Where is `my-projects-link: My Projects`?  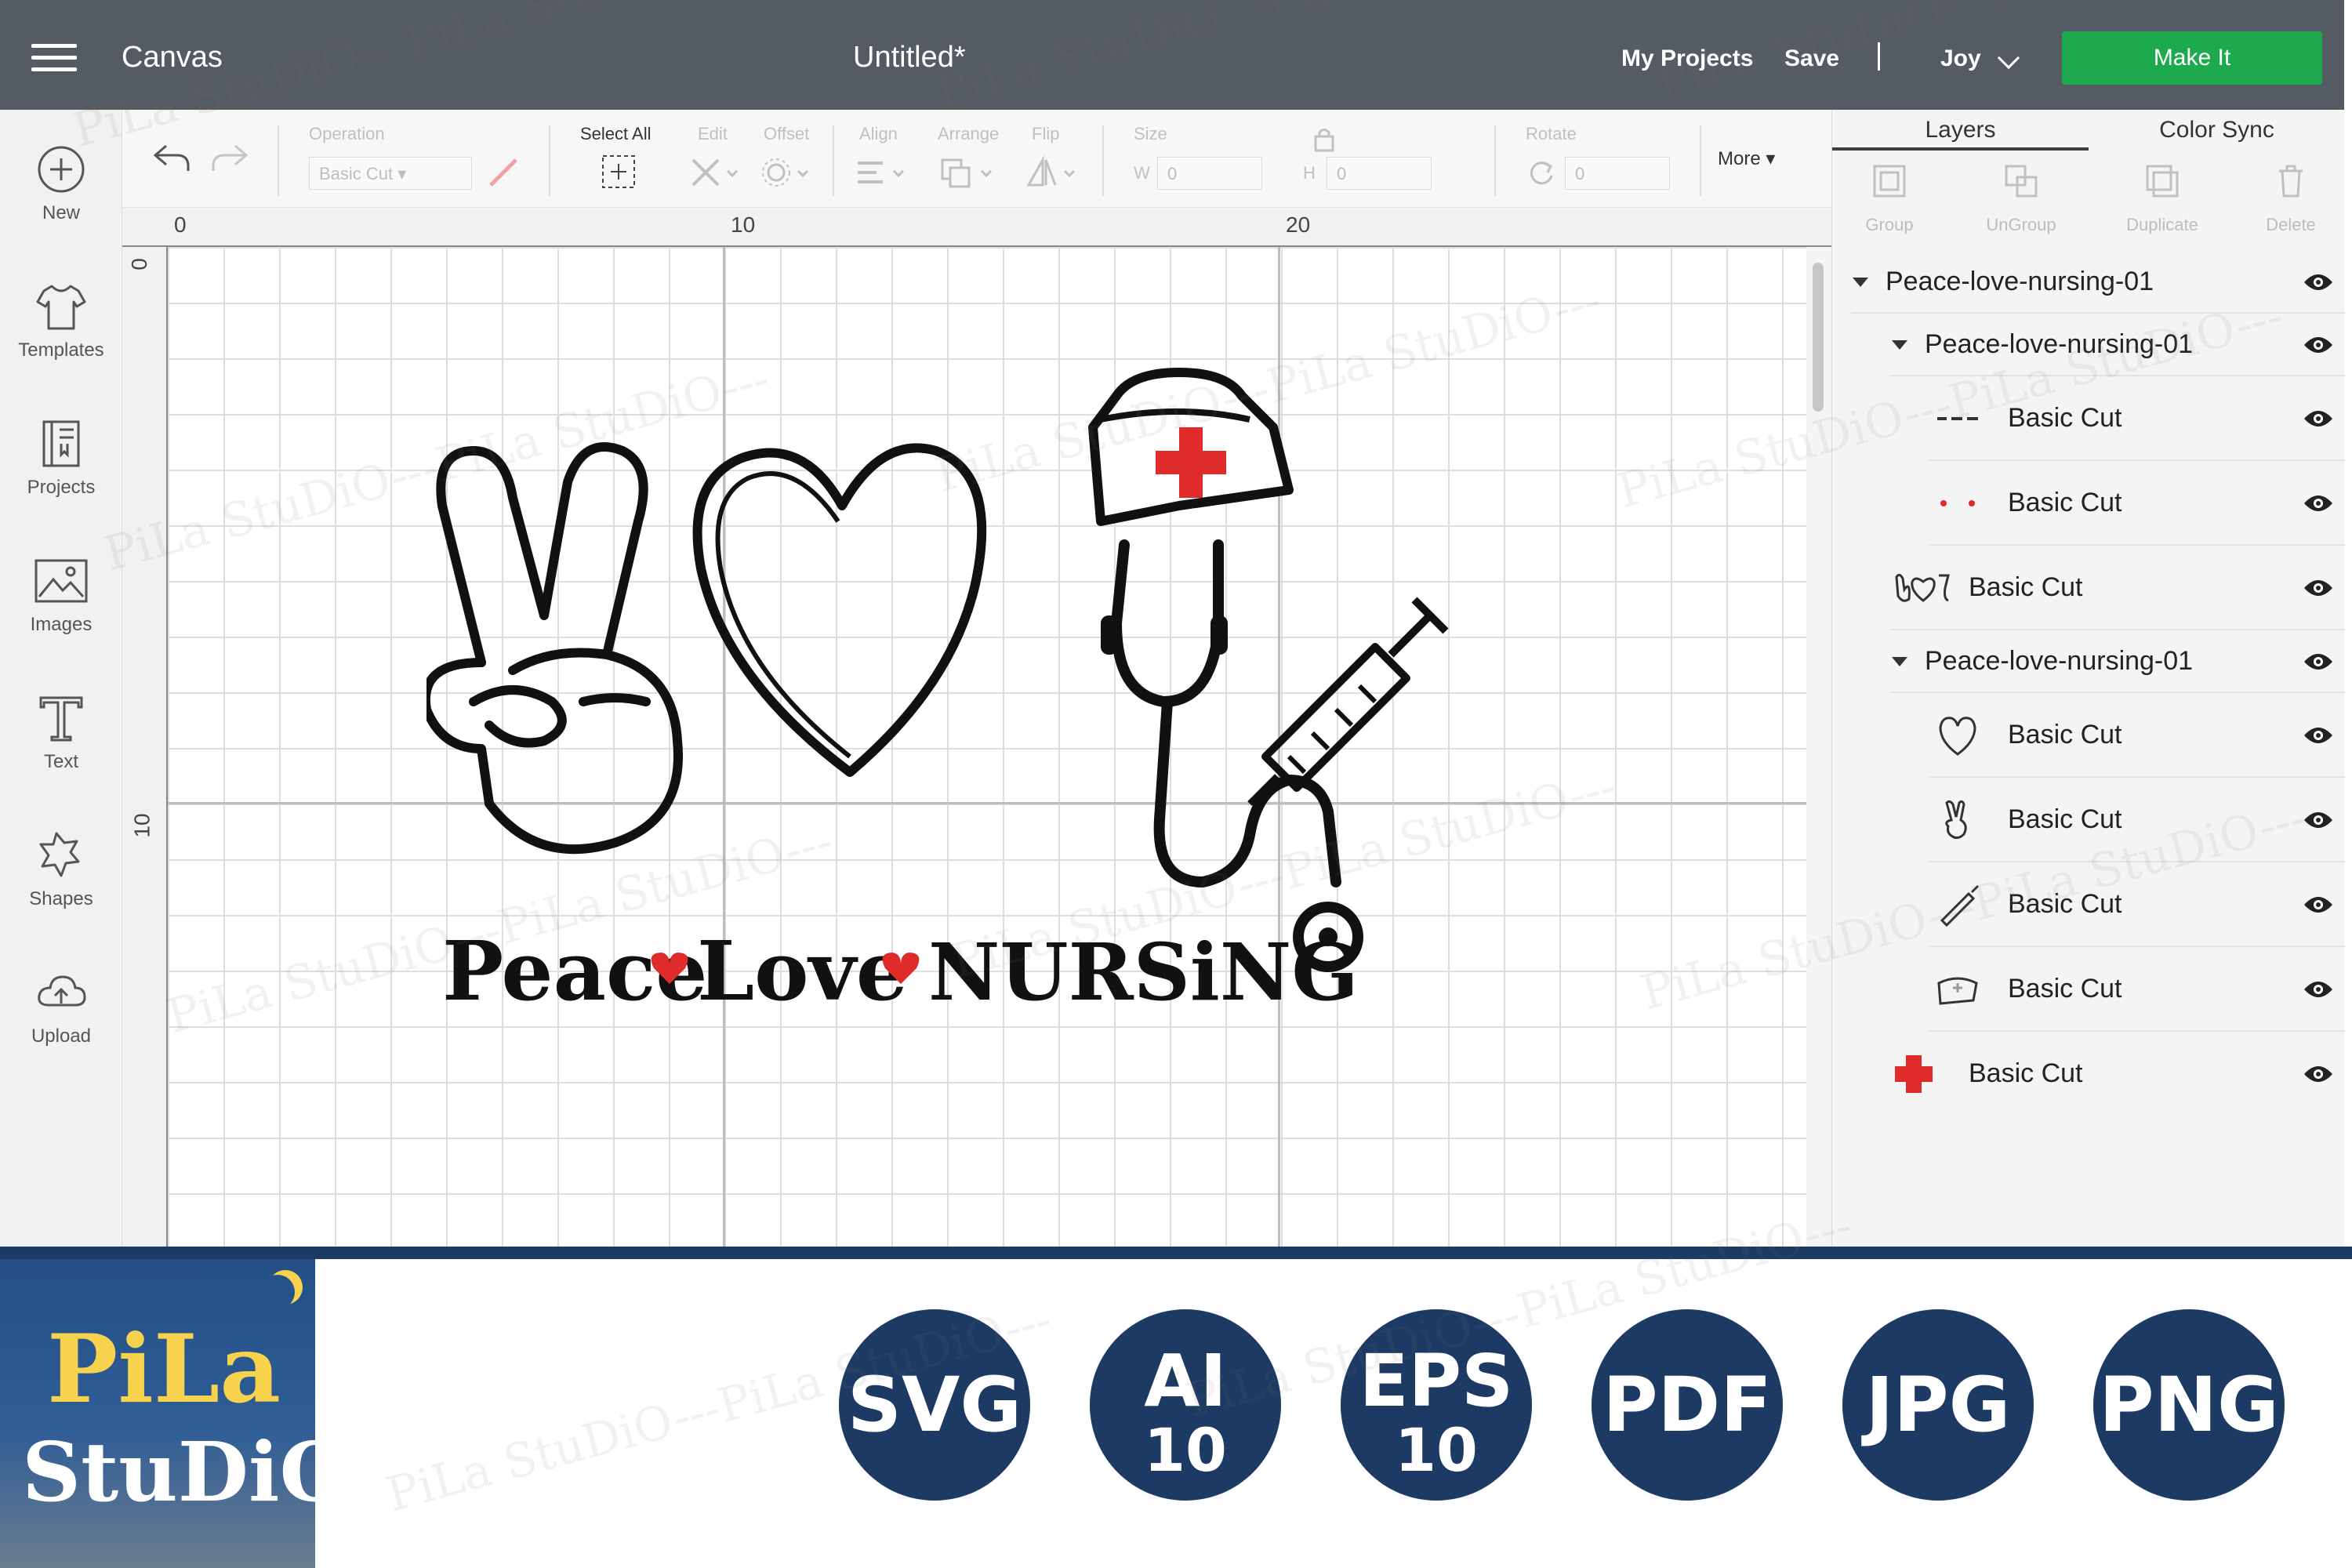 my-projects-link: My Projects is located at coordinates (1687, 59).